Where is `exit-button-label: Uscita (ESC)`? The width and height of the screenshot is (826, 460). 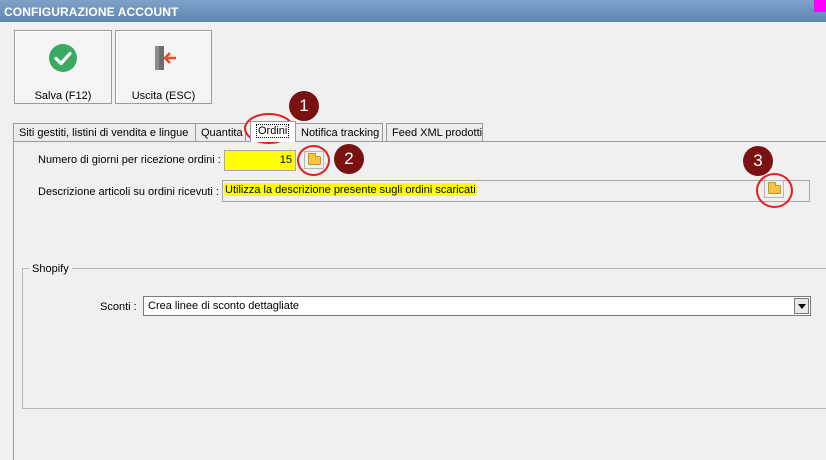
exit-button-label: Uscita (ESC) is located at coordinates (163, 96).